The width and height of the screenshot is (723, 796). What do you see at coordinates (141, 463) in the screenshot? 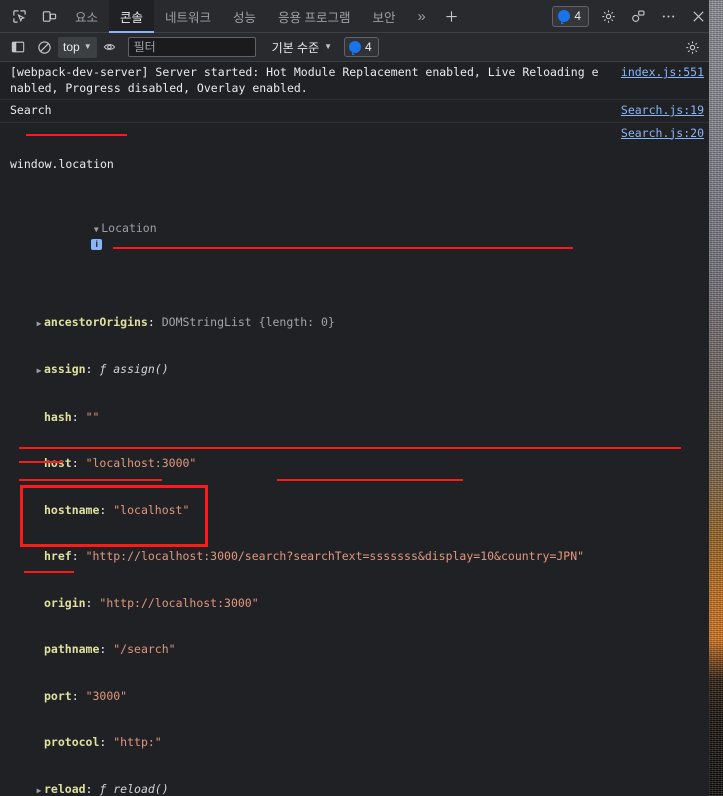
I see `prop-value: "localhost:3000"` at bounding box center [141, 463].